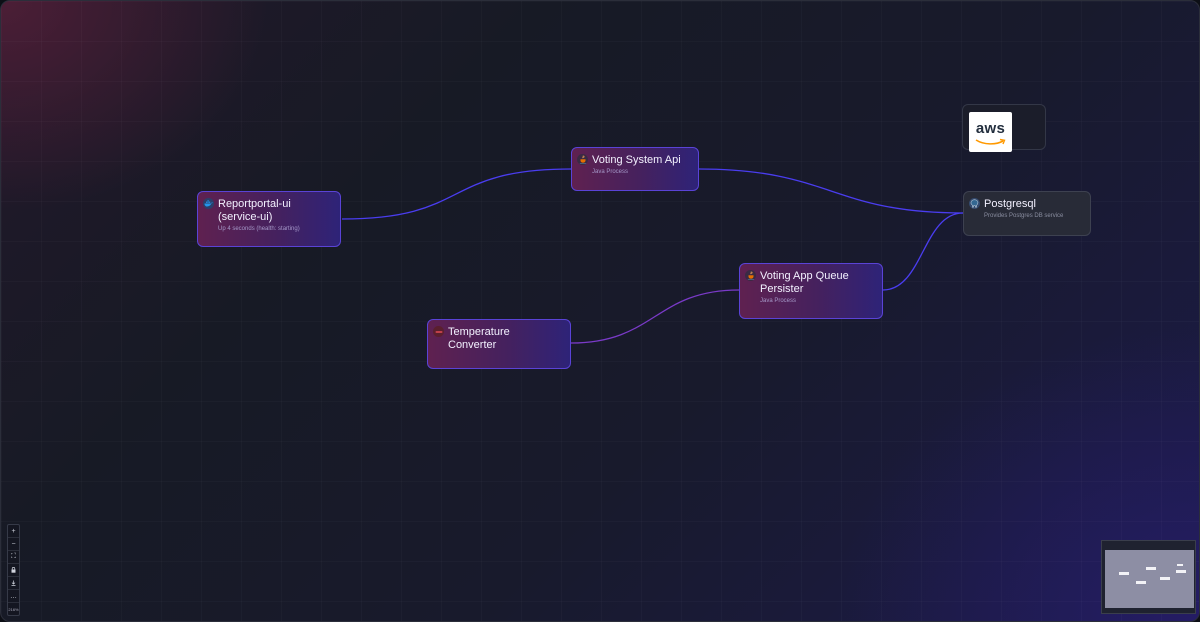 This screenshot has height=622, width=1200. I want to click on postgres-elephant-icon, so click(974, 203).